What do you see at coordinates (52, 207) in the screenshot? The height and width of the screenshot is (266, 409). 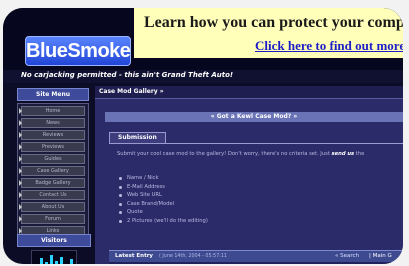 I see `menu-item-about-us: About Us` at bounding box center [52, 207].